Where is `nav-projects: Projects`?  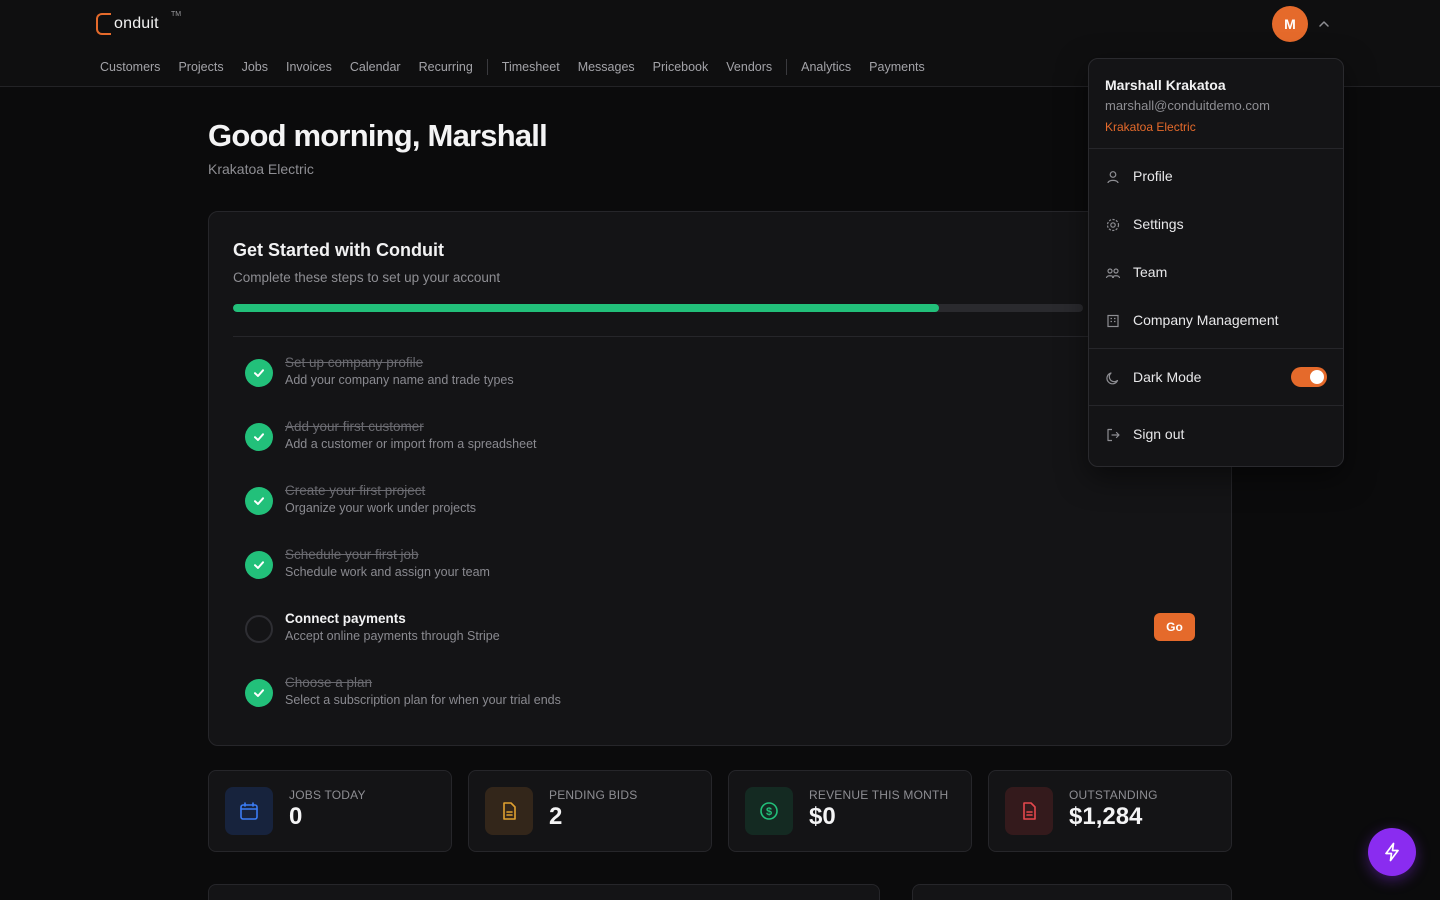
nav-projects: Projects is located at coordinates (200, 67).